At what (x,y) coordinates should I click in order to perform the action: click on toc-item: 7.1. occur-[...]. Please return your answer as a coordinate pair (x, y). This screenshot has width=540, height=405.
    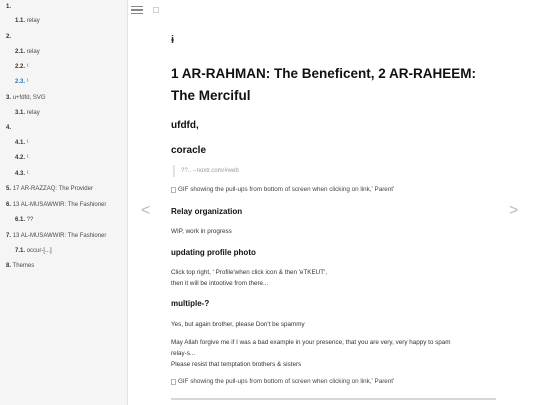
    Looking at the image, I should click on (33, 251).